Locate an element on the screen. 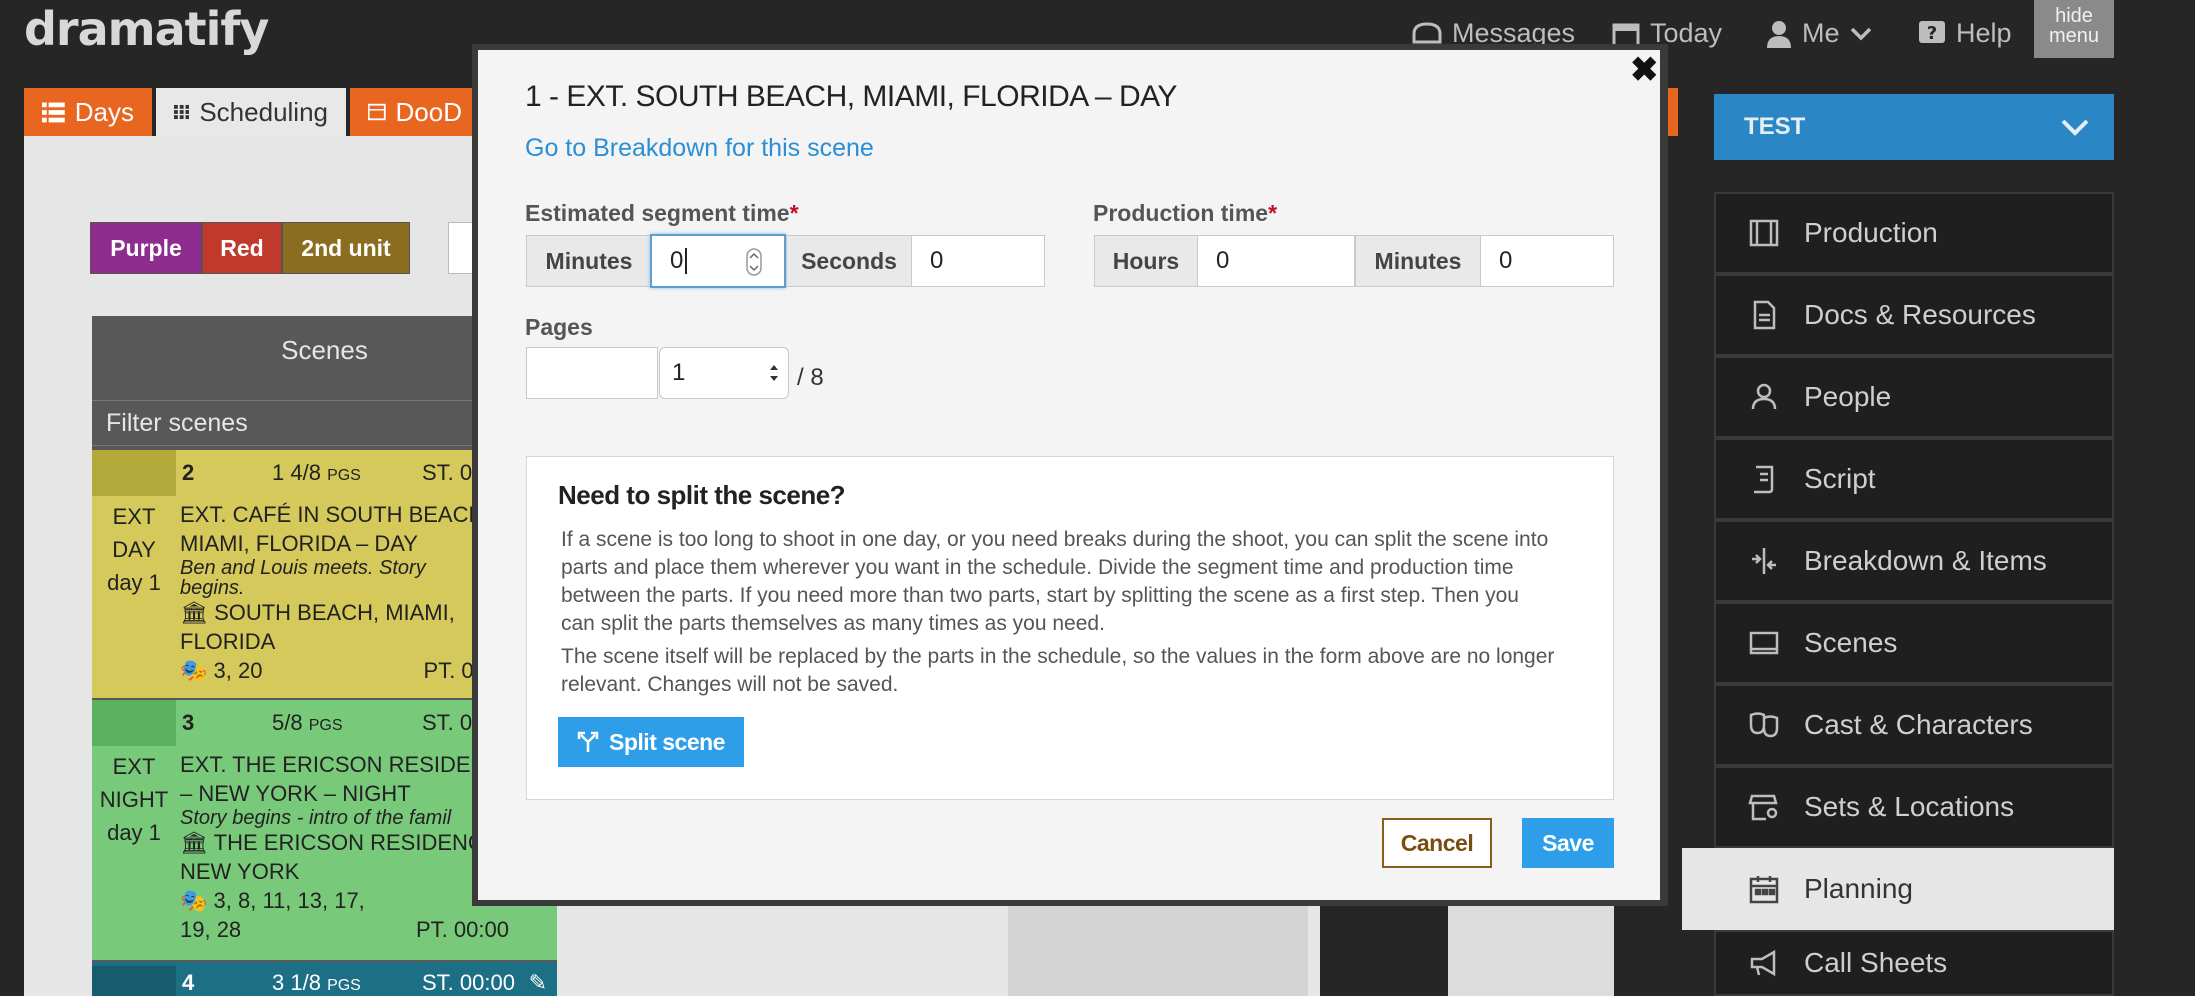  sidebar-item-cast-characters: Cast & Characters is located at coordinates (1914, 725).